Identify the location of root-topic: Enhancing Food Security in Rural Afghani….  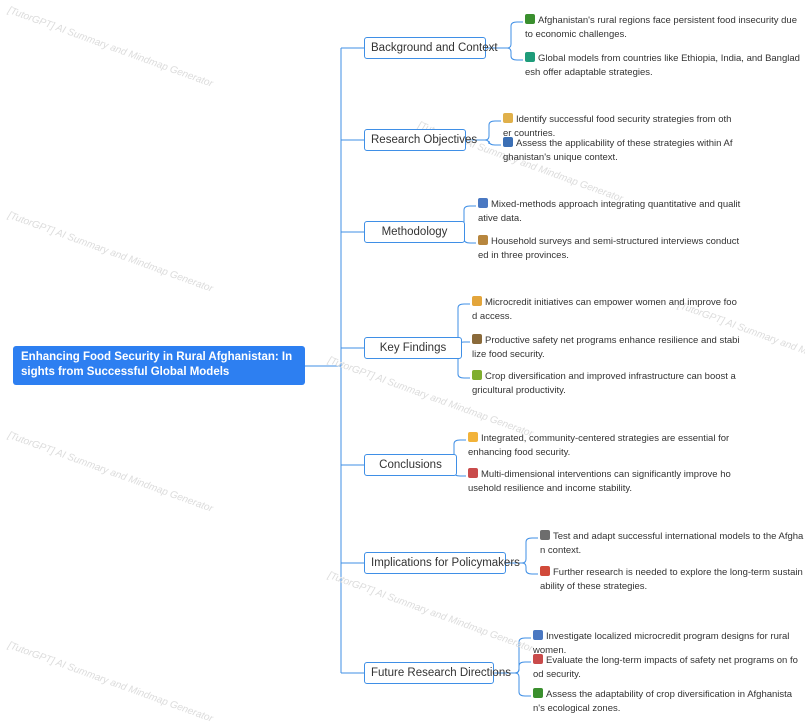
(159, 365).